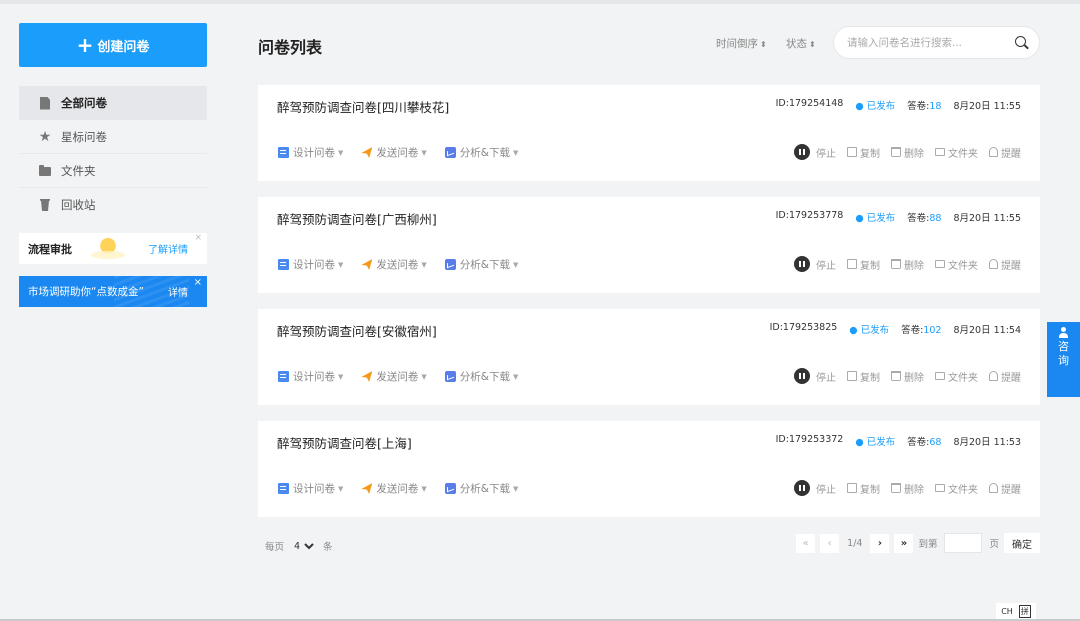 Image resolution: width=1080 pixels, height=621 pixels. Describe the element at coordinates (328, 547) in the screenshot. I see `per-page-unit: 条` at that location.